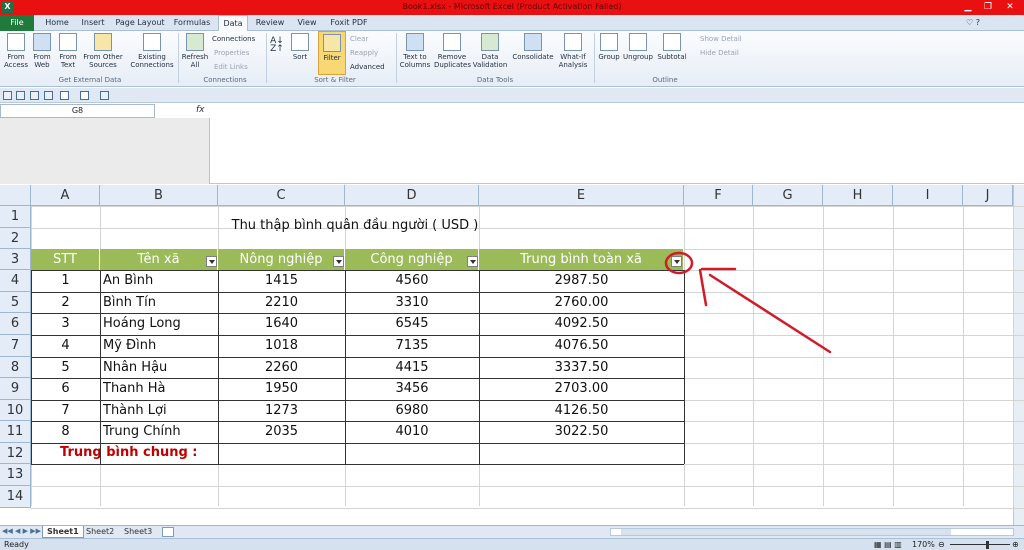 Image resolution: width=1024 pixels, height=550 pixels. I want to click on redo-icon, so click(84, 95).